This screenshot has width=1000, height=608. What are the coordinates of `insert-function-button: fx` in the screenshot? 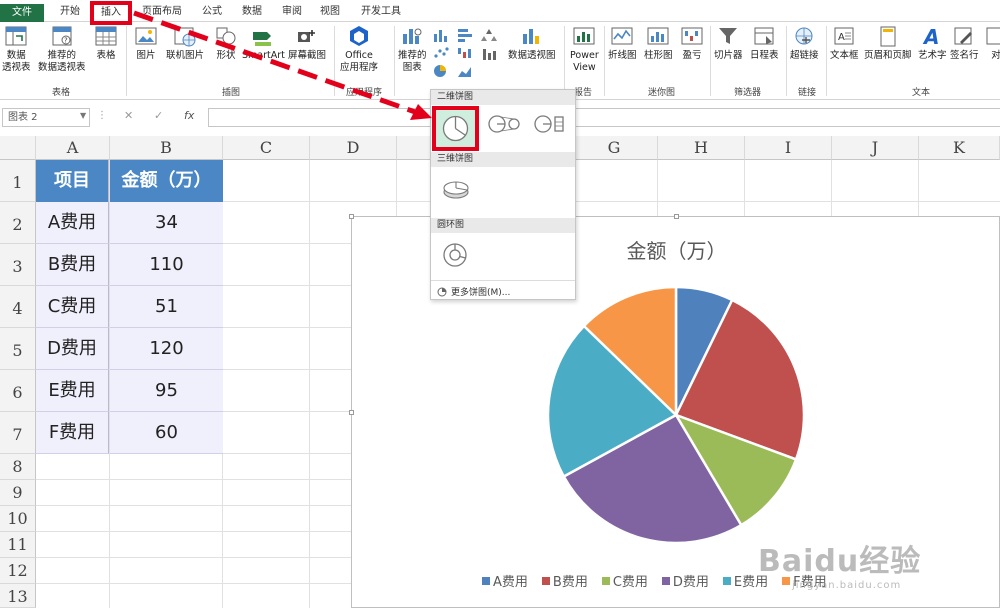 It's located at (189, 115).